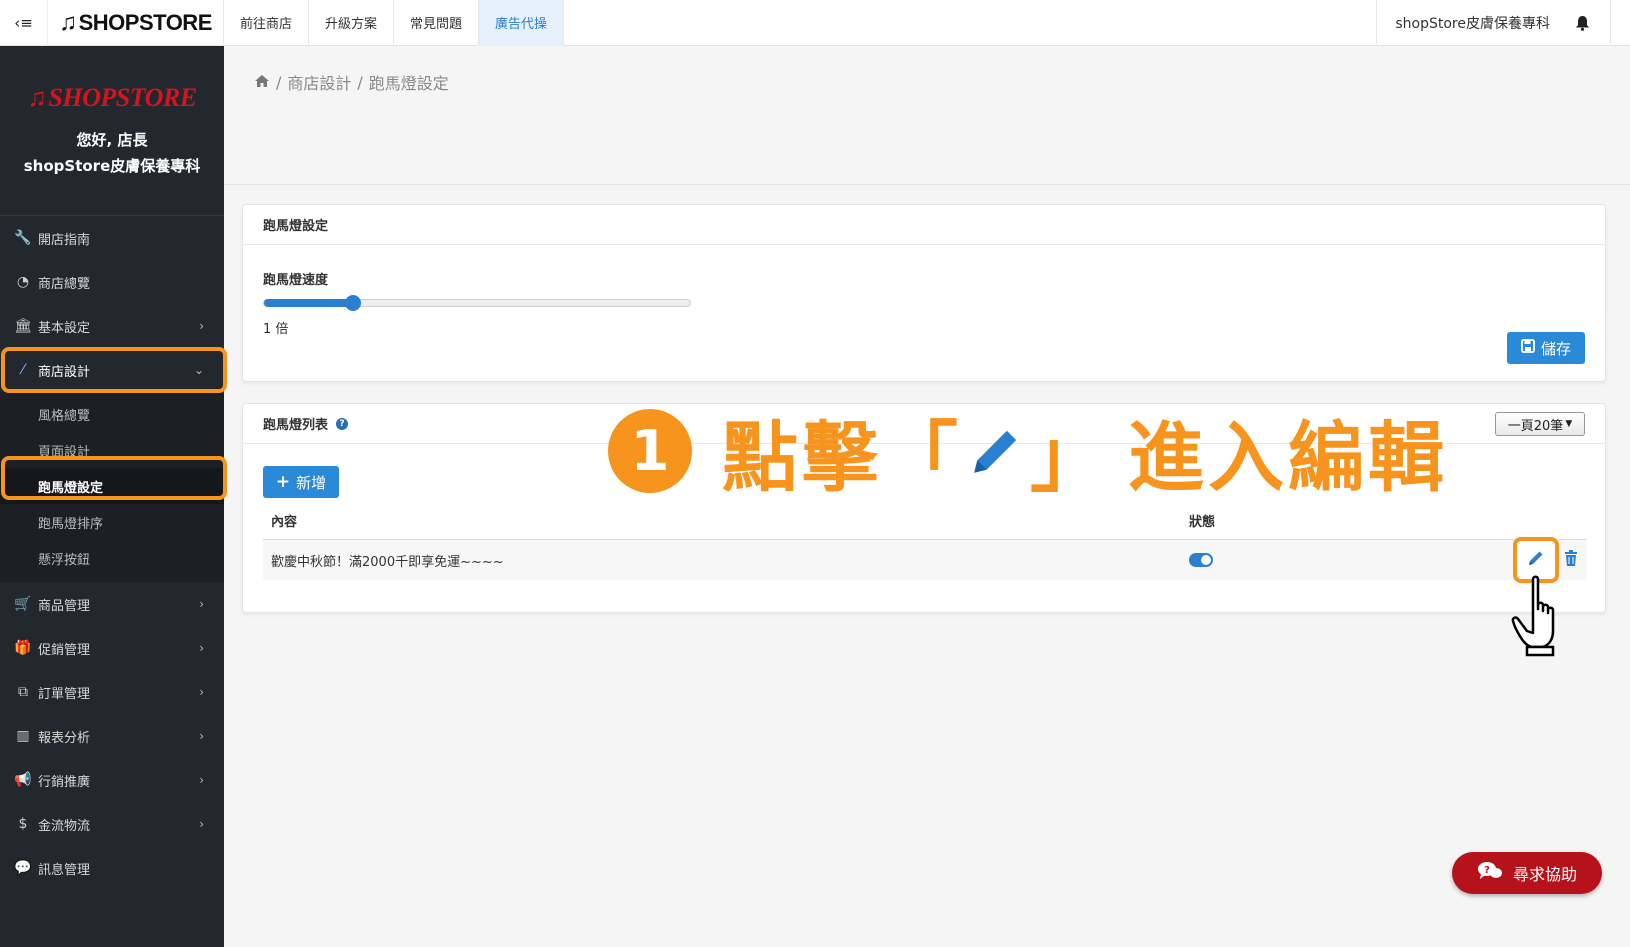 The height and width of the screenshot is (947, 1630). I want to click on column-header-content: 內容, so click(284, 522).